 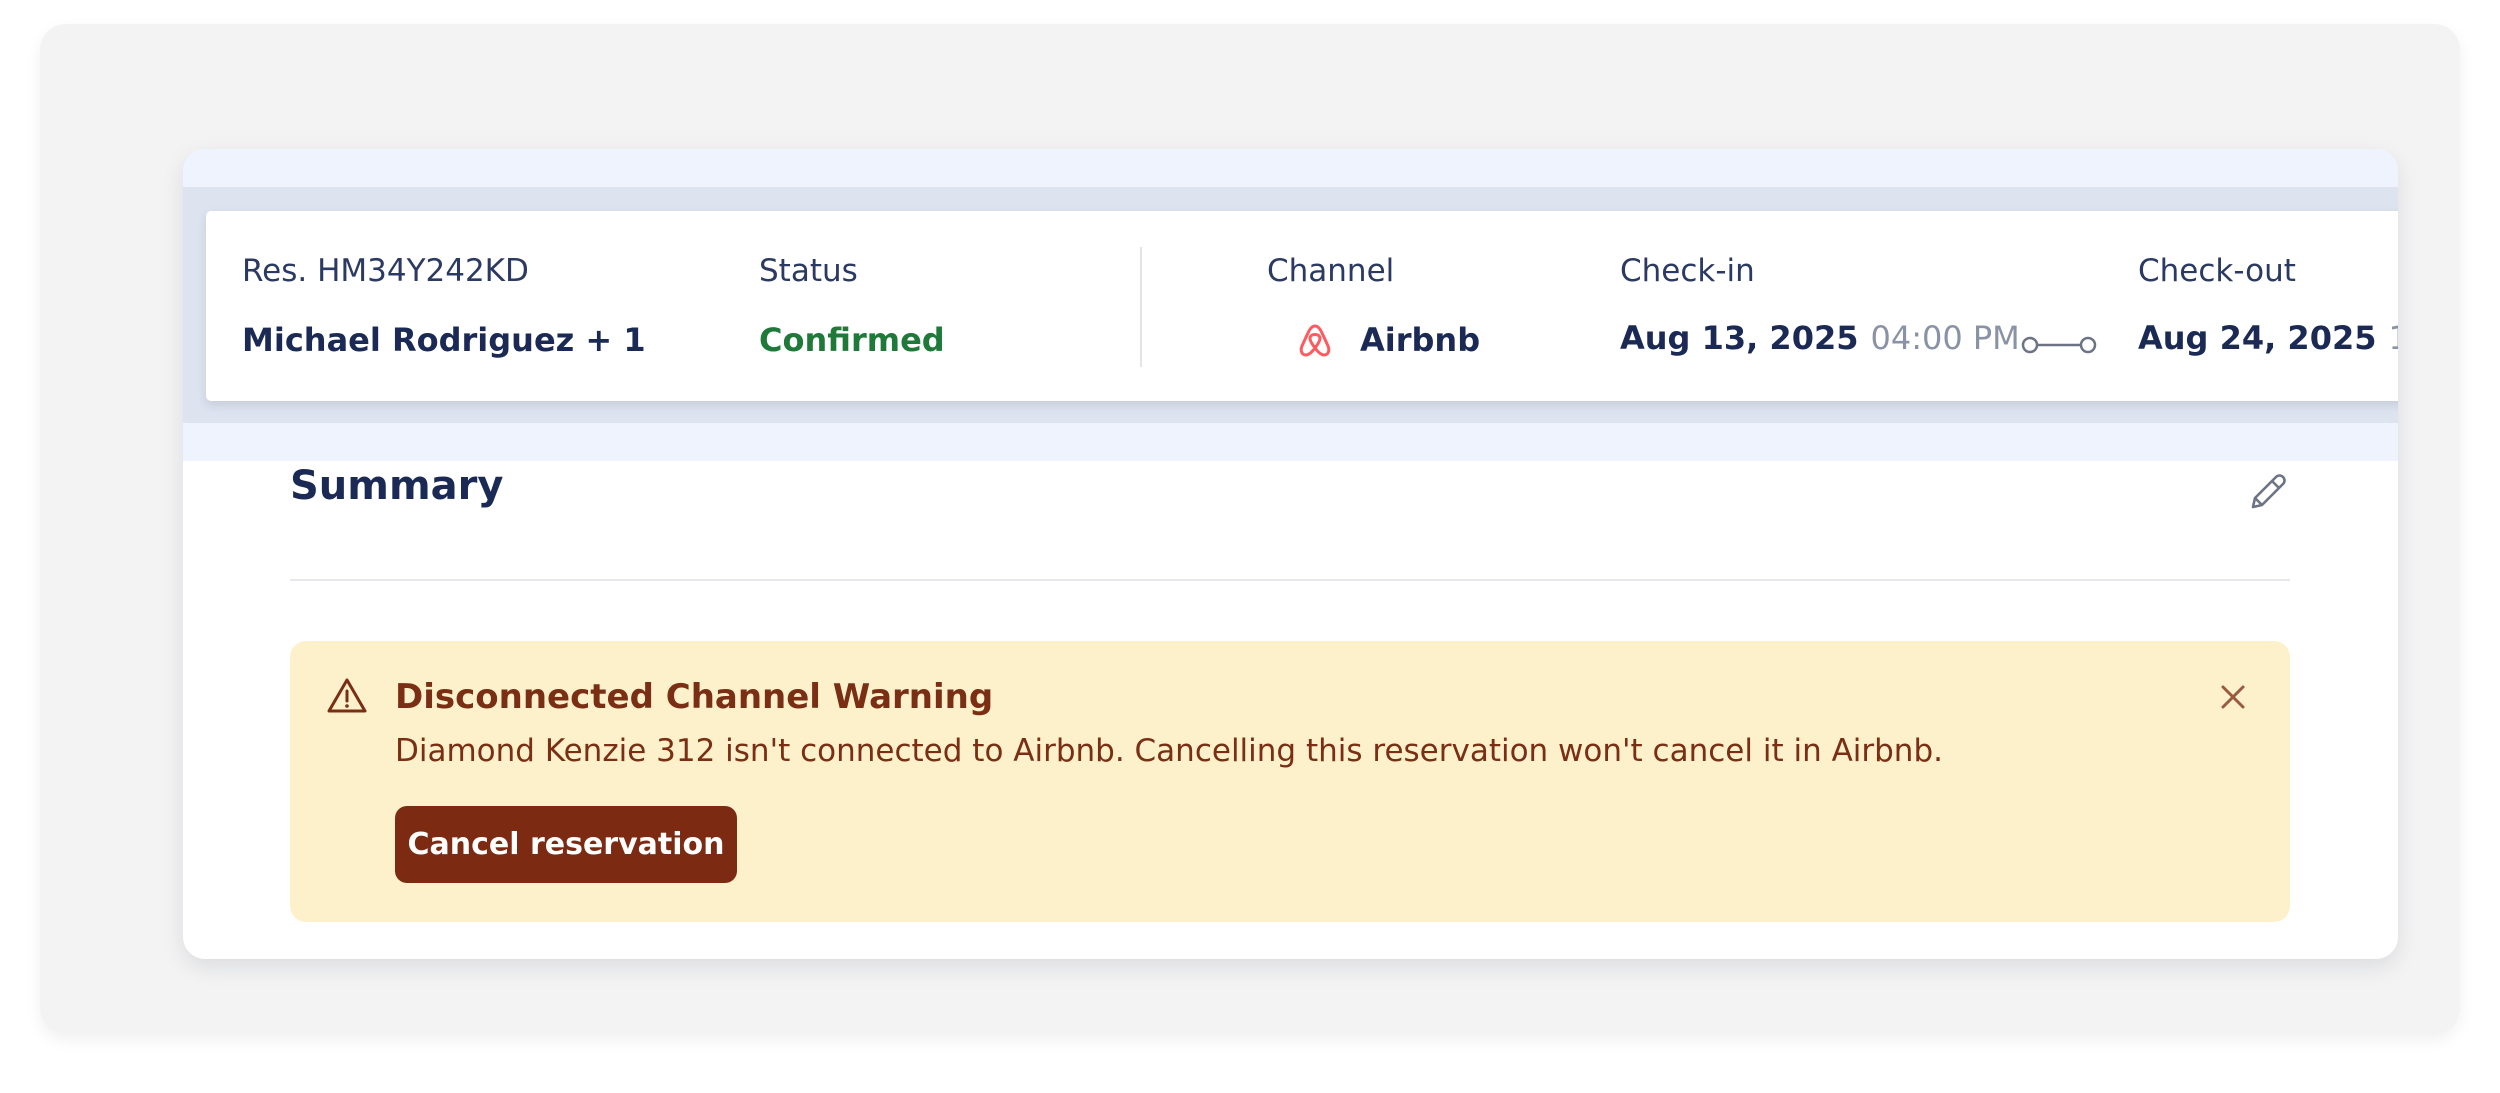 What do you see at coordinates (385, 271) in the screenshot?
I see `reservation-id: Res. HM34Y242KD` at bounding box center [385, 271].